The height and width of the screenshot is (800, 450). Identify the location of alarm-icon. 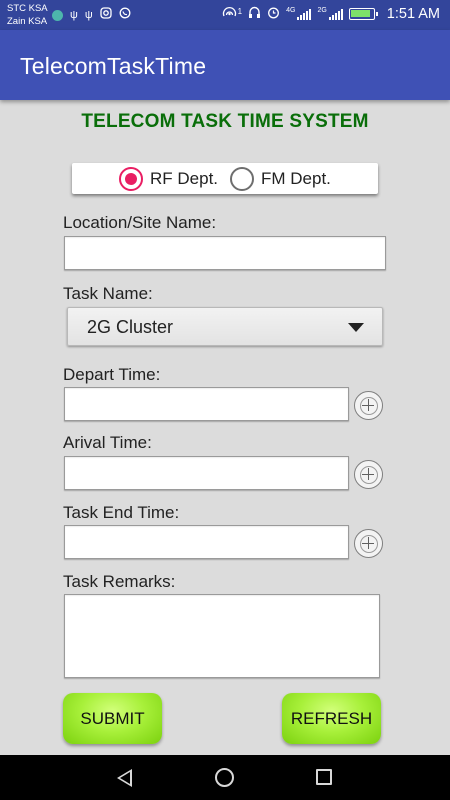
(273, 14).